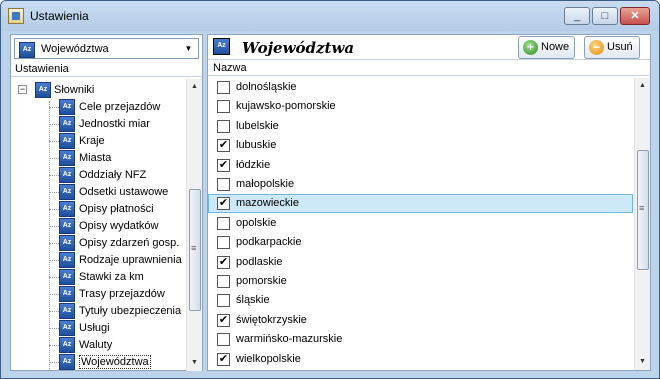  I want to click on tree-item: Az Opisy wydatków, so click(117, 226).